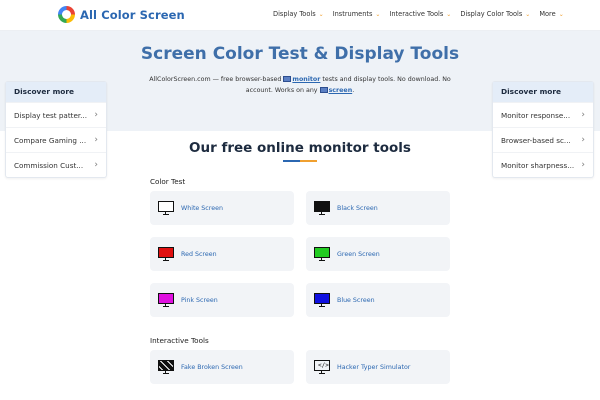 This screenshot has width=600, height=400. What do you see at coordinates (212, 367) in the screenshot?
I see `tool-label: Fake Broken Screen` at bounding box center [212, 367].